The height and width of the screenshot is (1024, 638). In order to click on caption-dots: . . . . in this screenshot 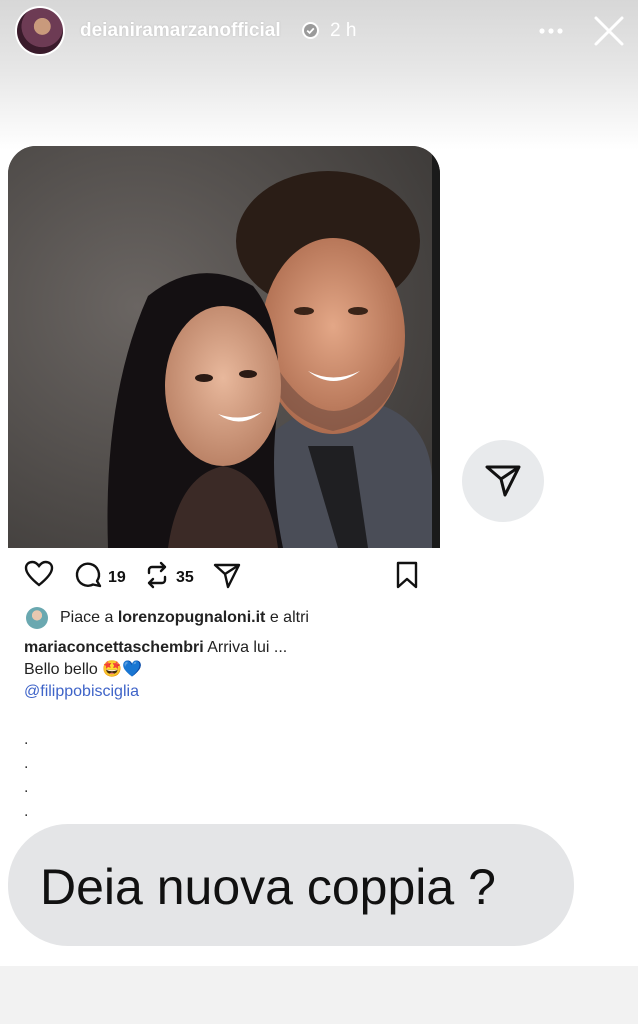, I will do `click(26, 776)`.